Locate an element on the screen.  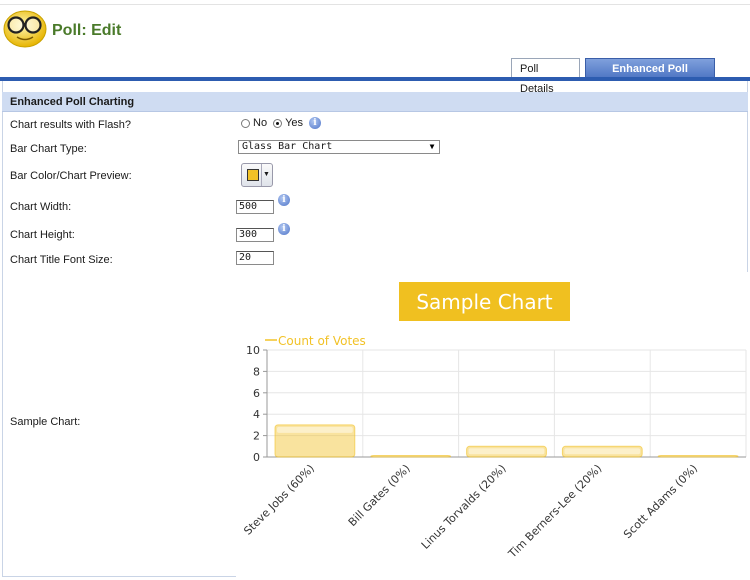
y-tick-label: 4 is located at coordinates (256, 414).